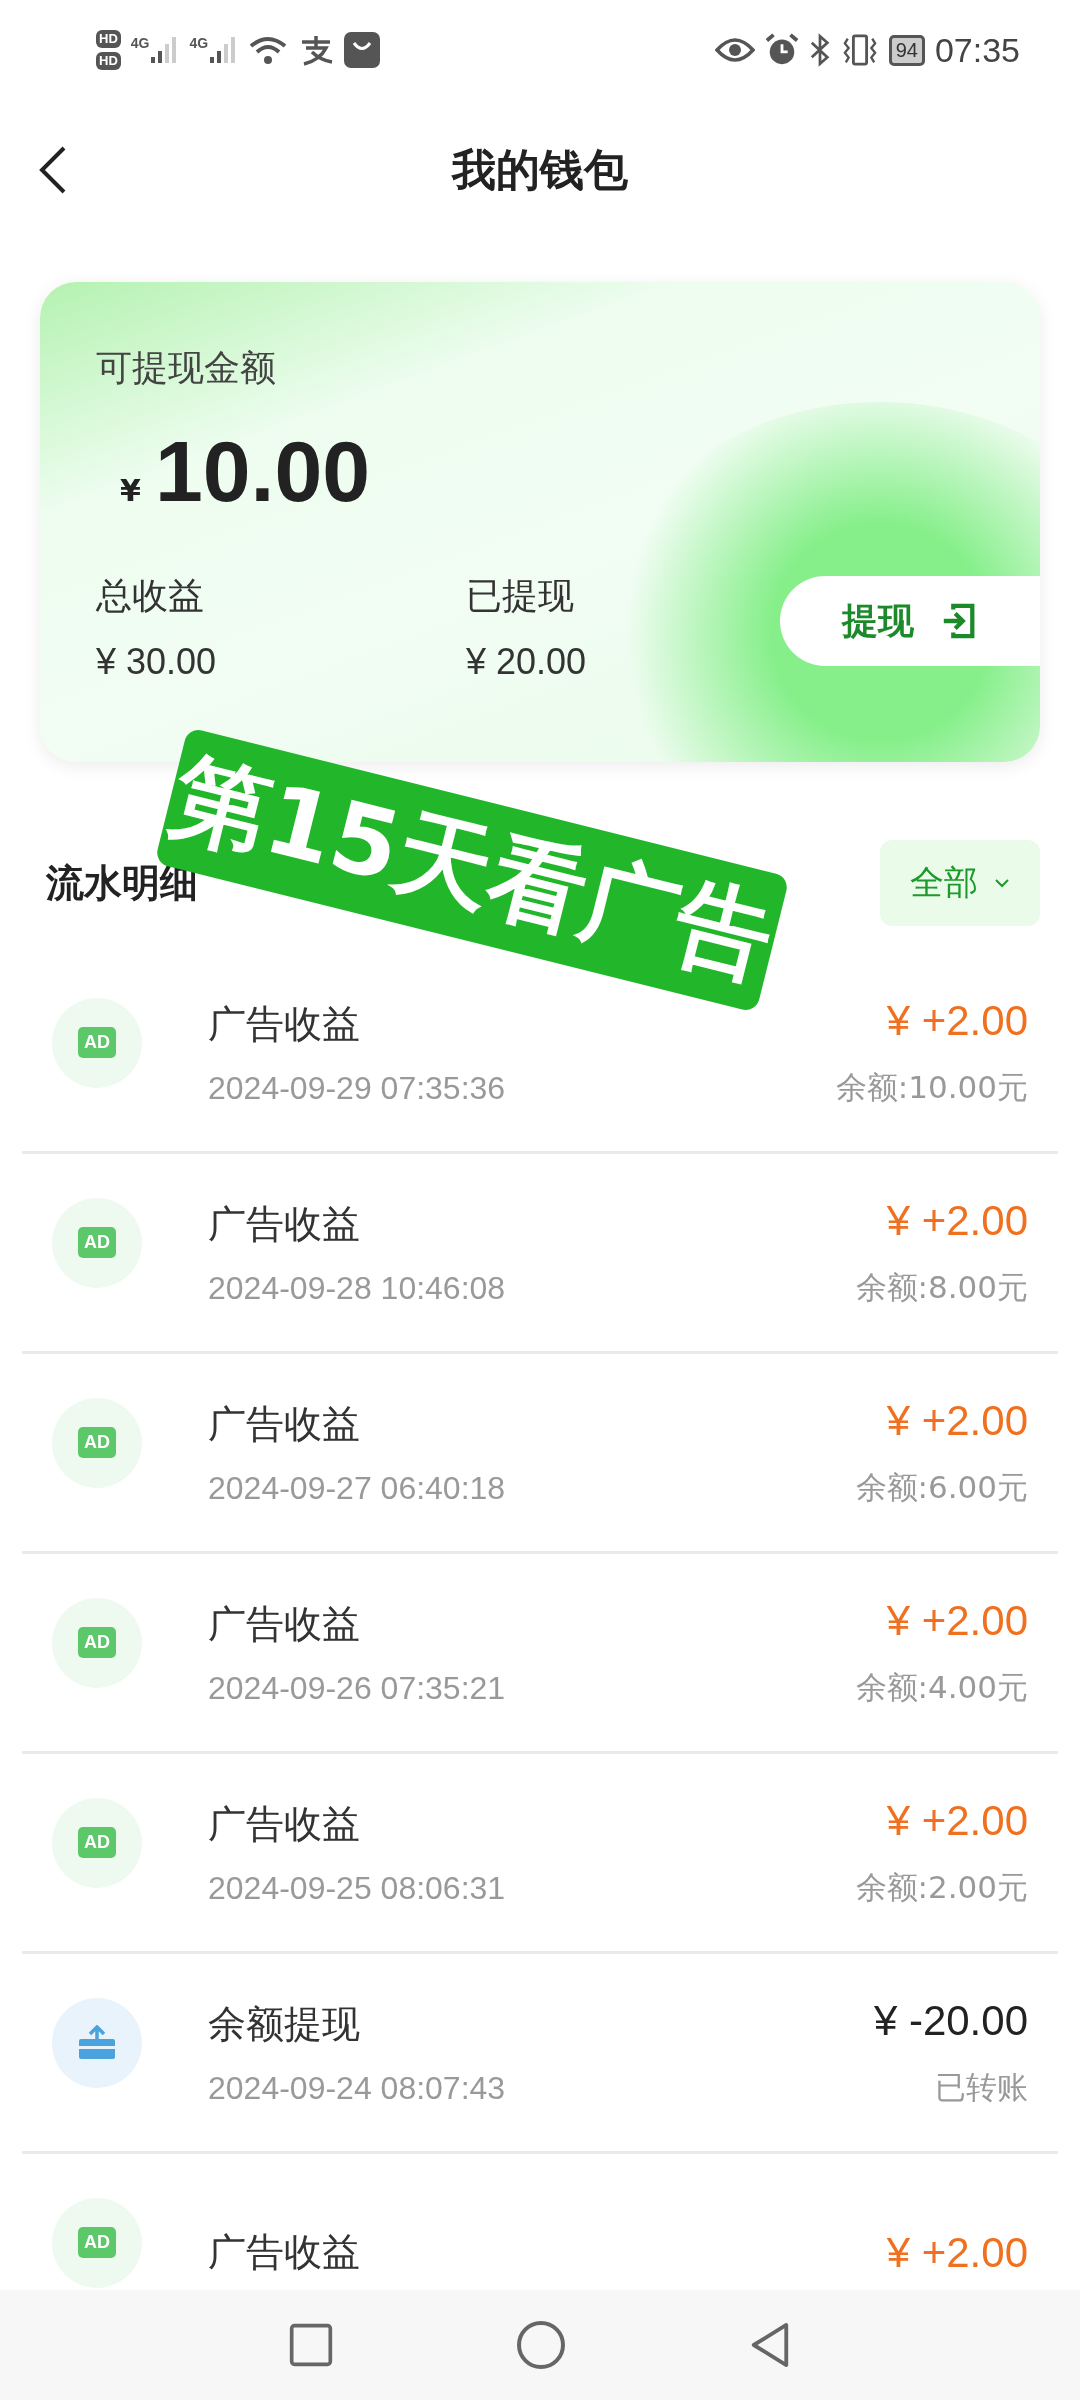 The image size is (1080, 2400). I want to click on filter-dropdown: 全部, so click(960, 883).